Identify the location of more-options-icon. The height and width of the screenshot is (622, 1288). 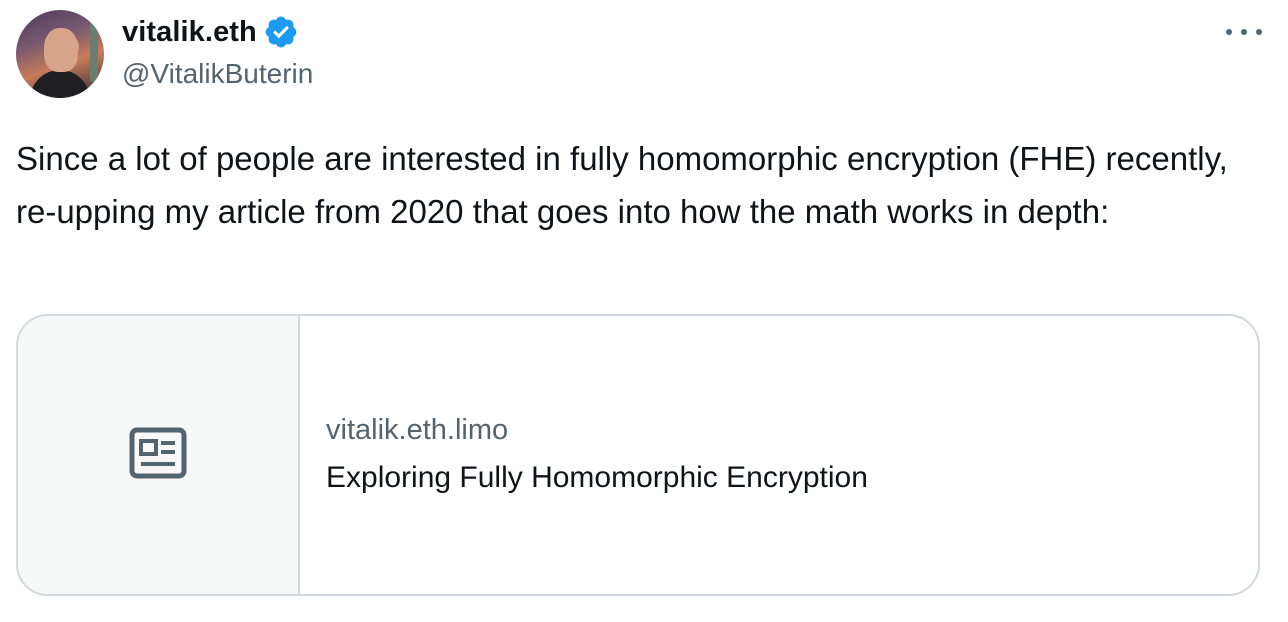
(1244, 32).